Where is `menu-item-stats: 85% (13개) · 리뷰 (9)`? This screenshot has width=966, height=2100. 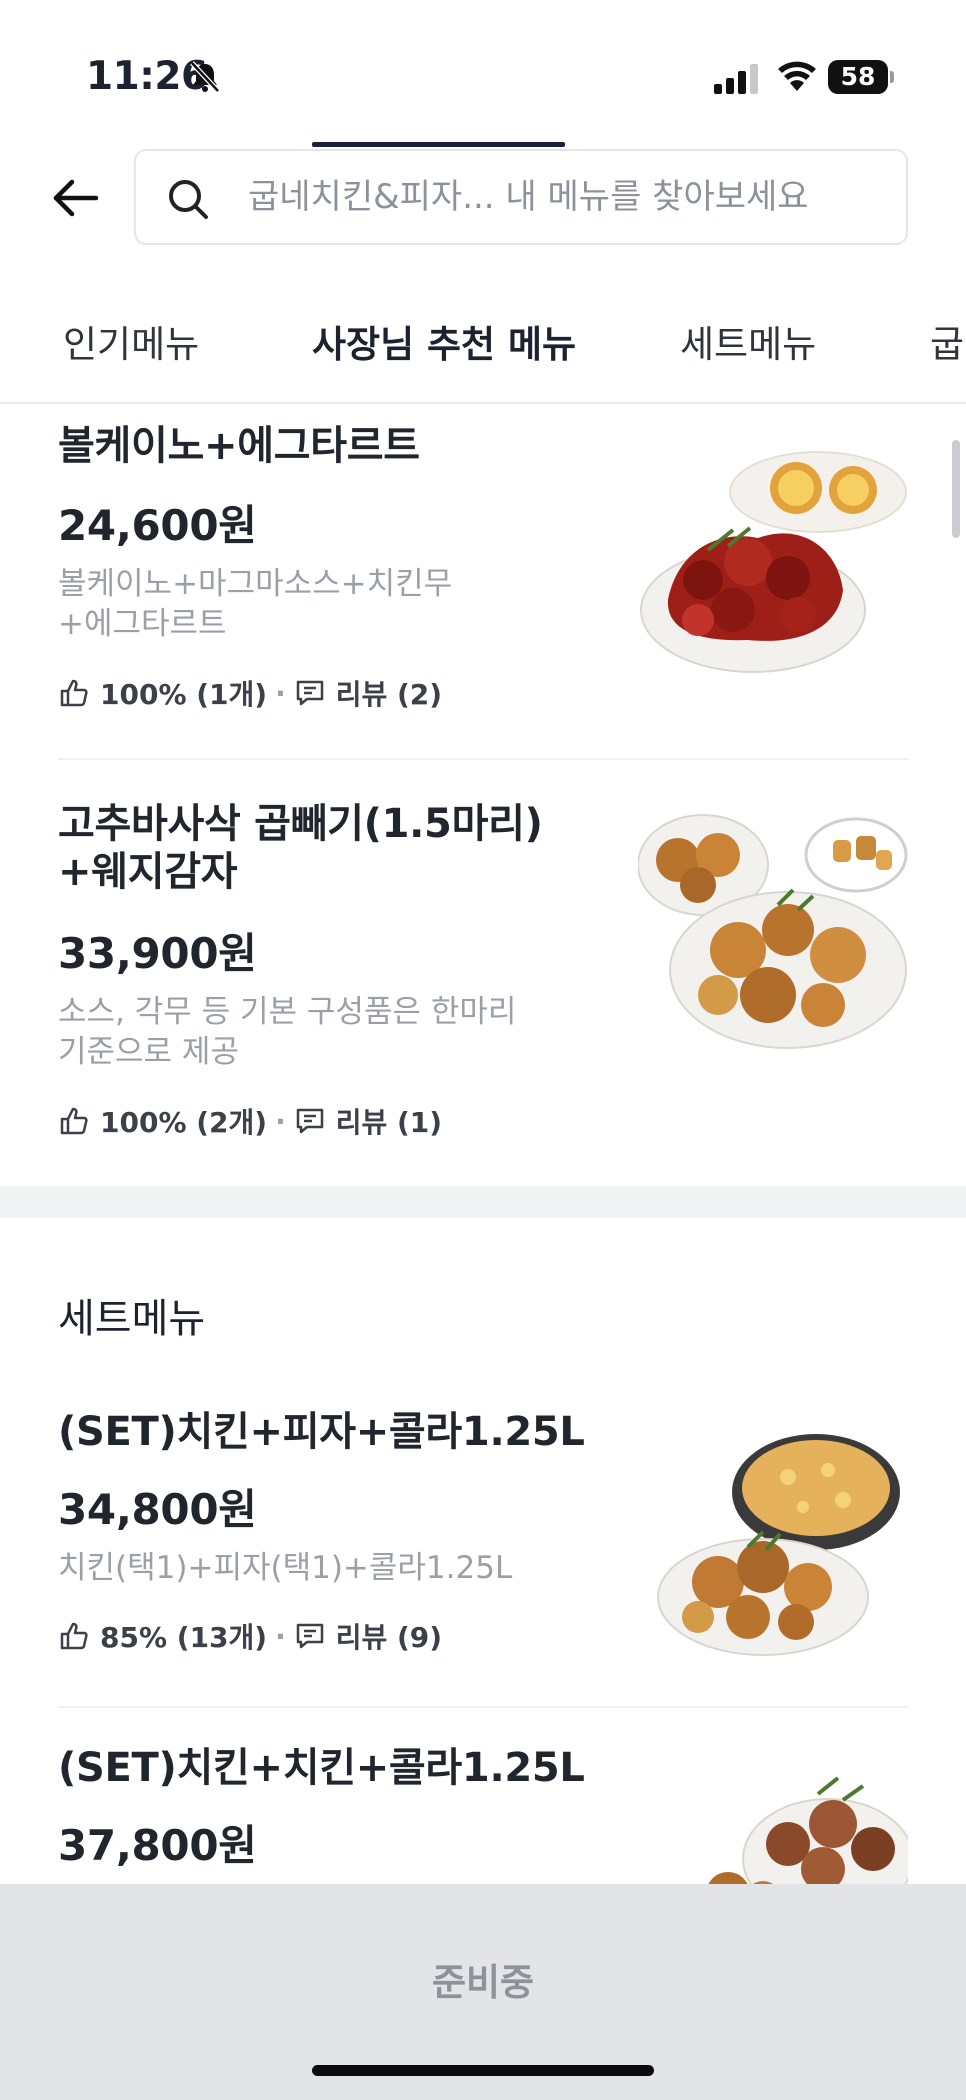
menu-item-stats: 85% (13개) · 리뷰 (9) is located at coordinates (250, 1636).